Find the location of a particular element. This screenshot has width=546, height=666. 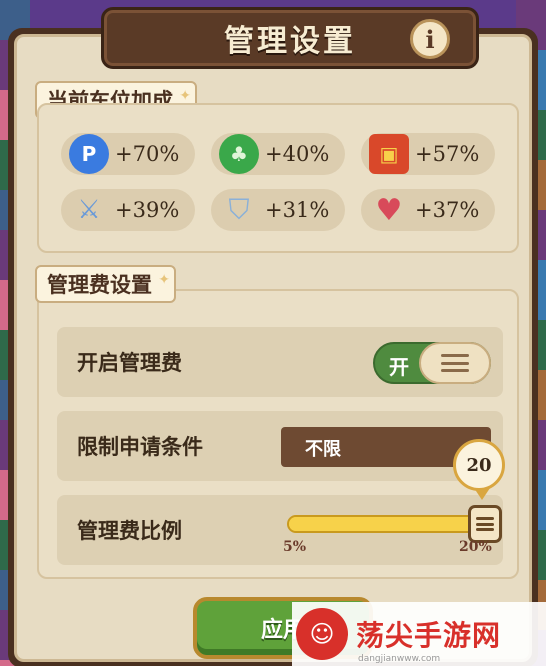

watermark: ☺ 荡尖手游网 dangjianwww.com is located at coordinates (419, 634).